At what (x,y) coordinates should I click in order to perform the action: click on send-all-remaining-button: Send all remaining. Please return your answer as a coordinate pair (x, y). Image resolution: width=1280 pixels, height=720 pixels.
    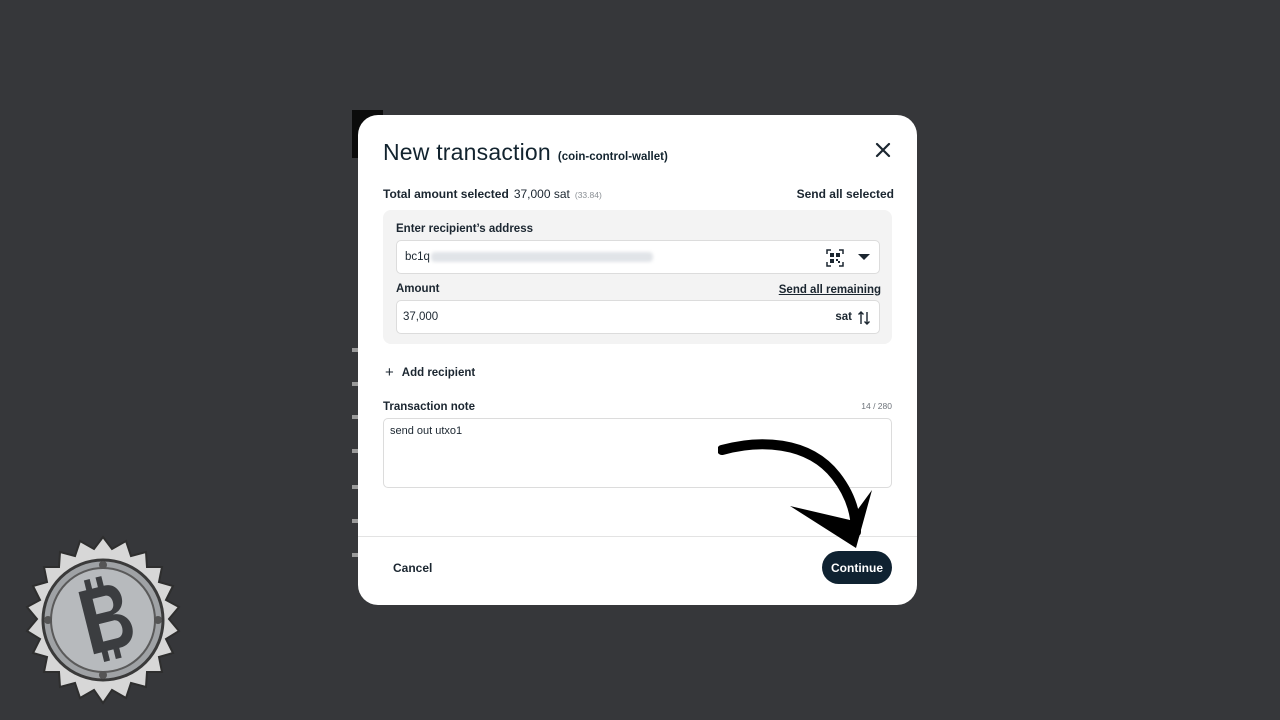
    Looking at the image, I should click on (830, 290).